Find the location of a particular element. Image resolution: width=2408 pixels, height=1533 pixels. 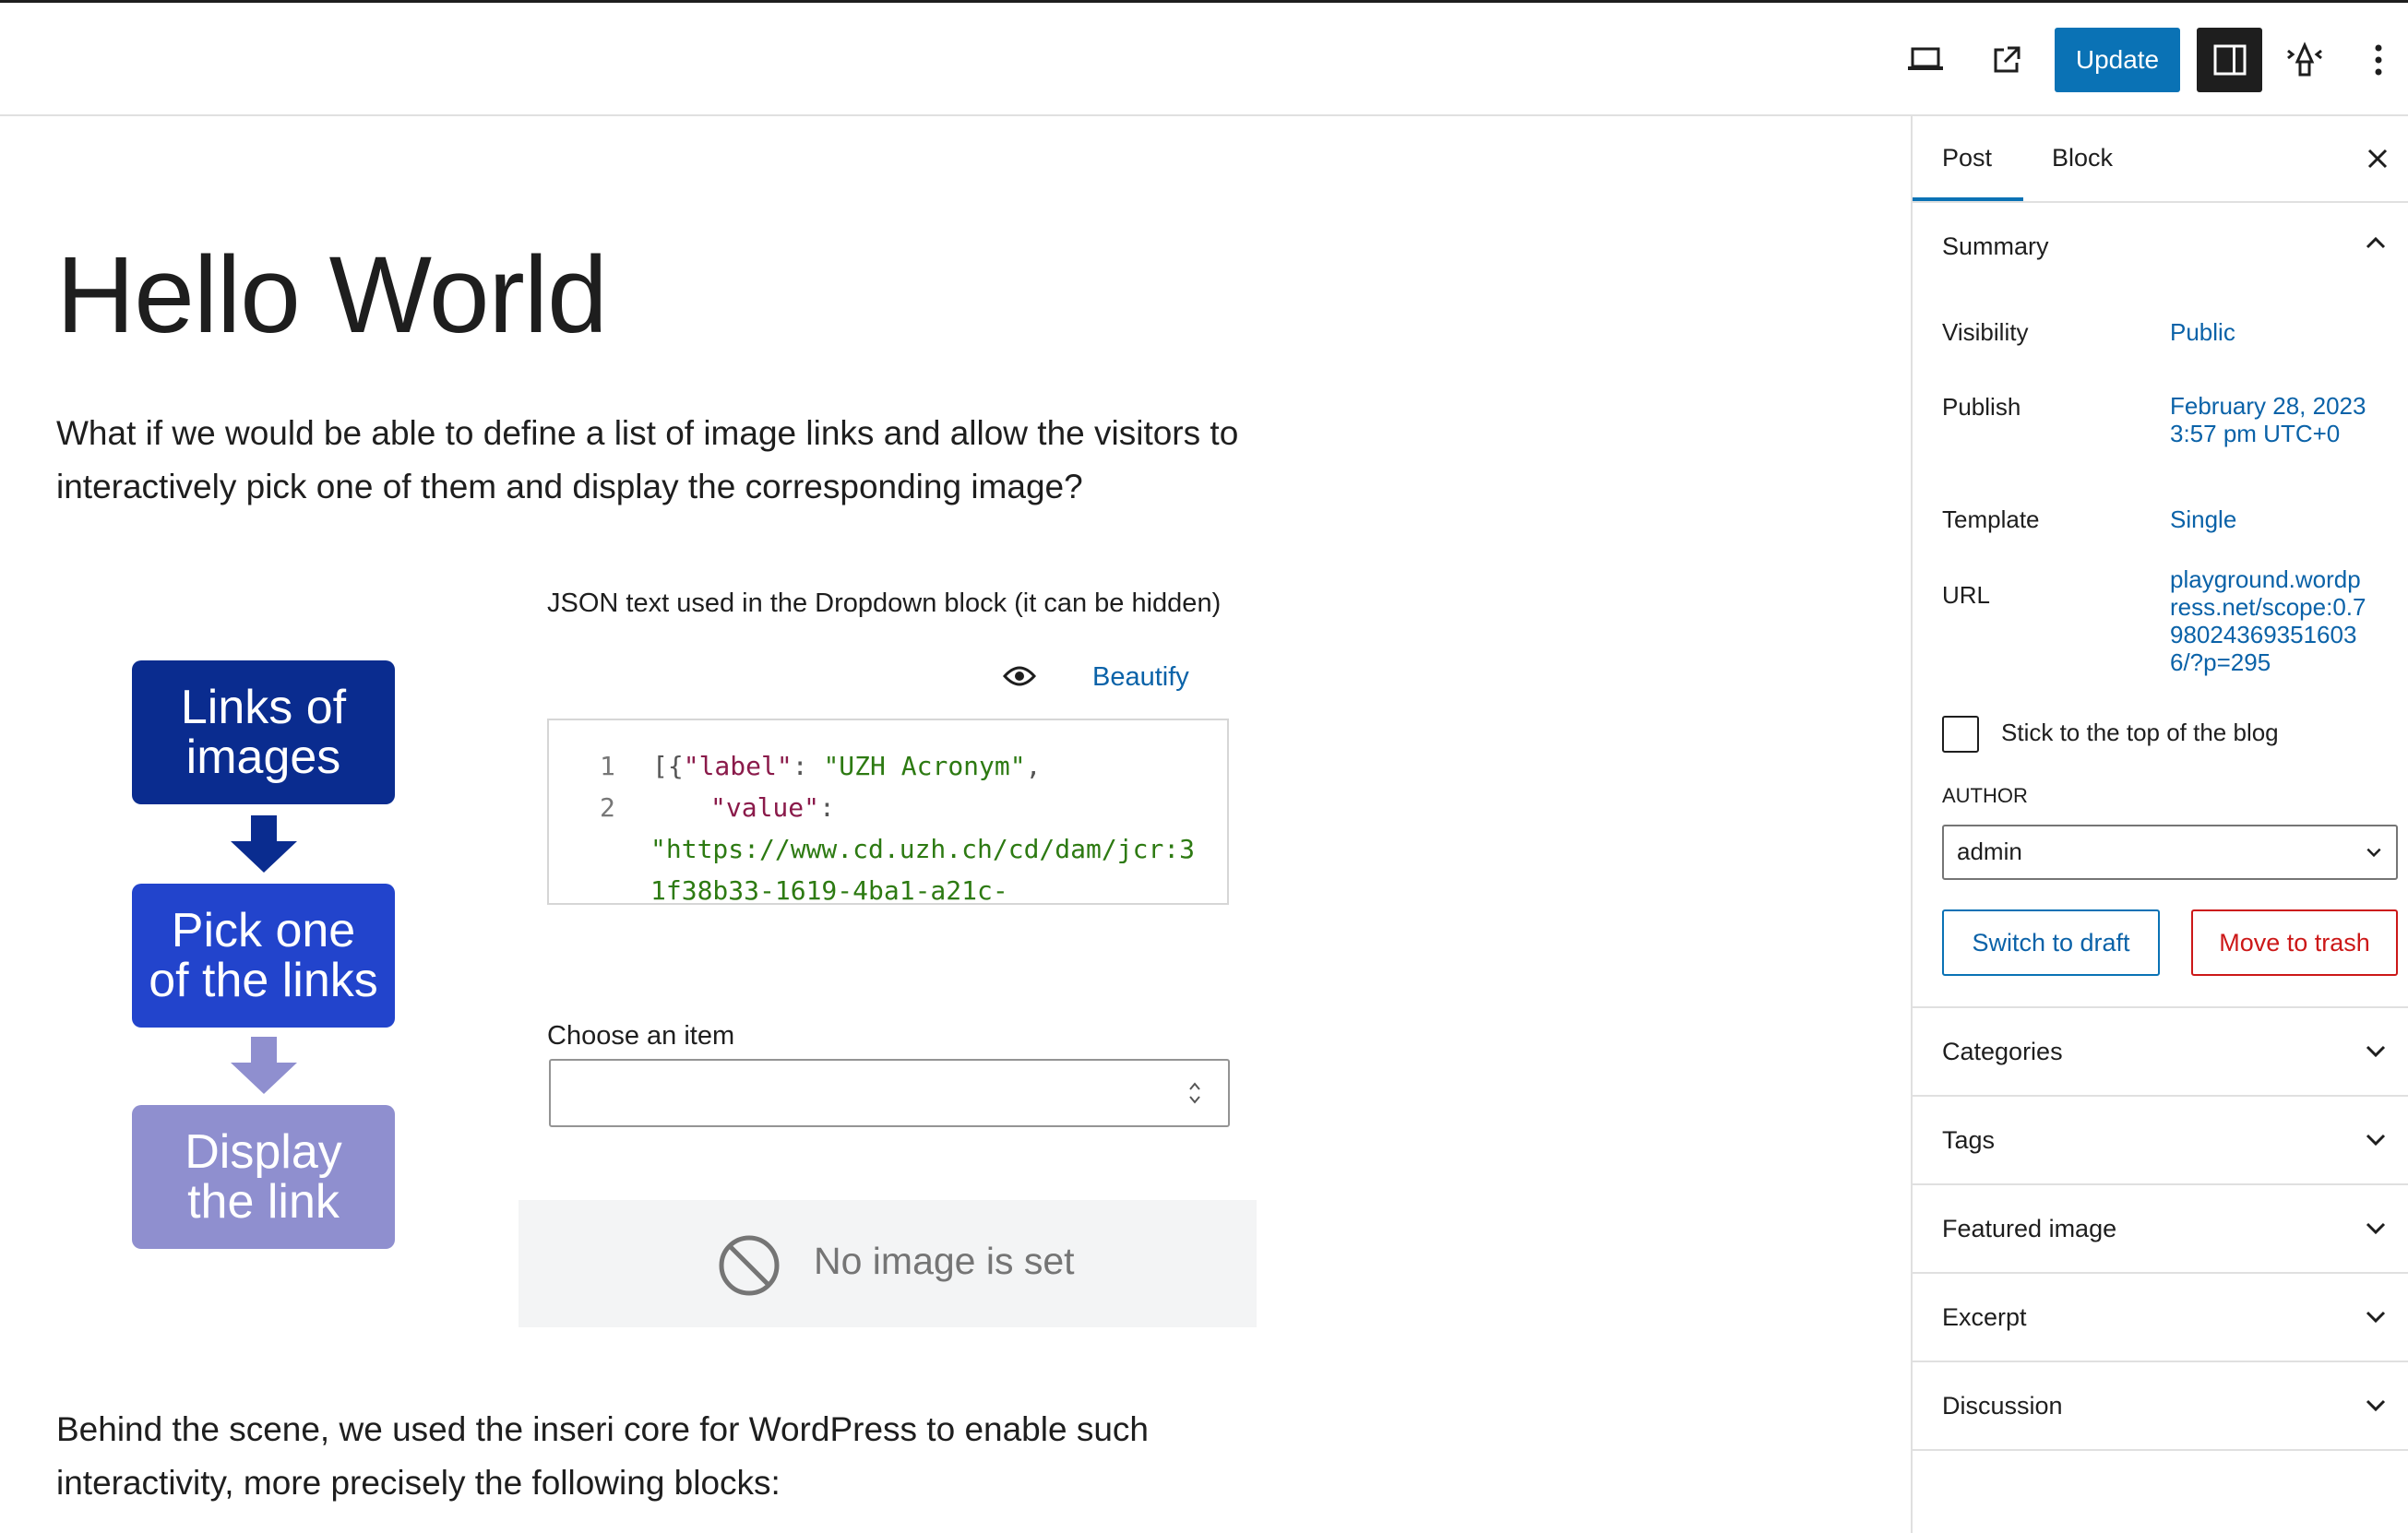

publish-label: Publish is located at coordinates (1981, 407).